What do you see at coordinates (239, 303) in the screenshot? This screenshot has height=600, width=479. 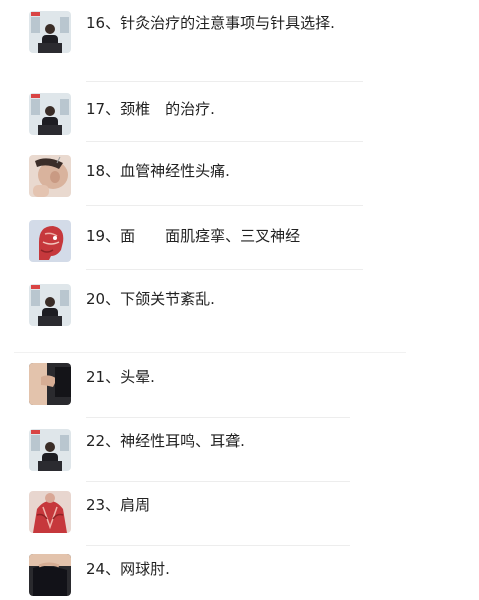 I see `list-item: 20、下颌关节紊乱.` at bounding box center [239, 303].